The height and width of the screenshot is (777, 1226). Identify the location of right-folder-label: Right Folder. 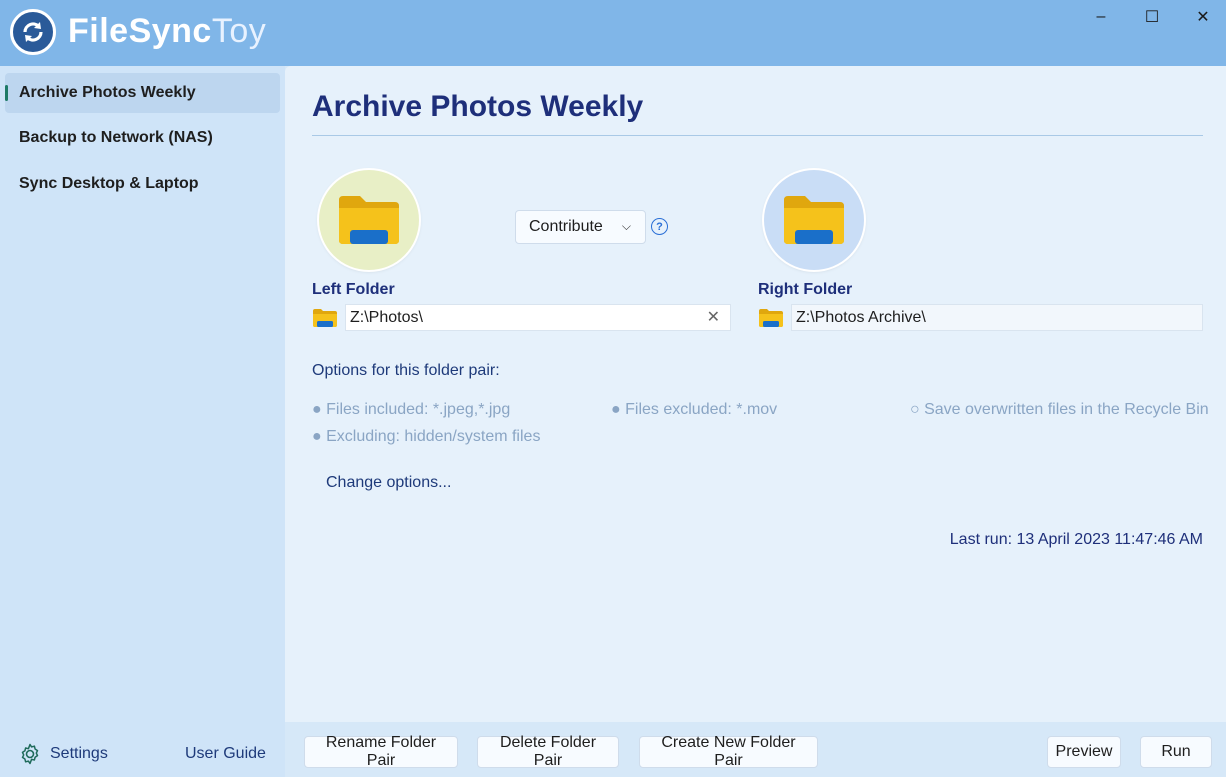
(805, 289).